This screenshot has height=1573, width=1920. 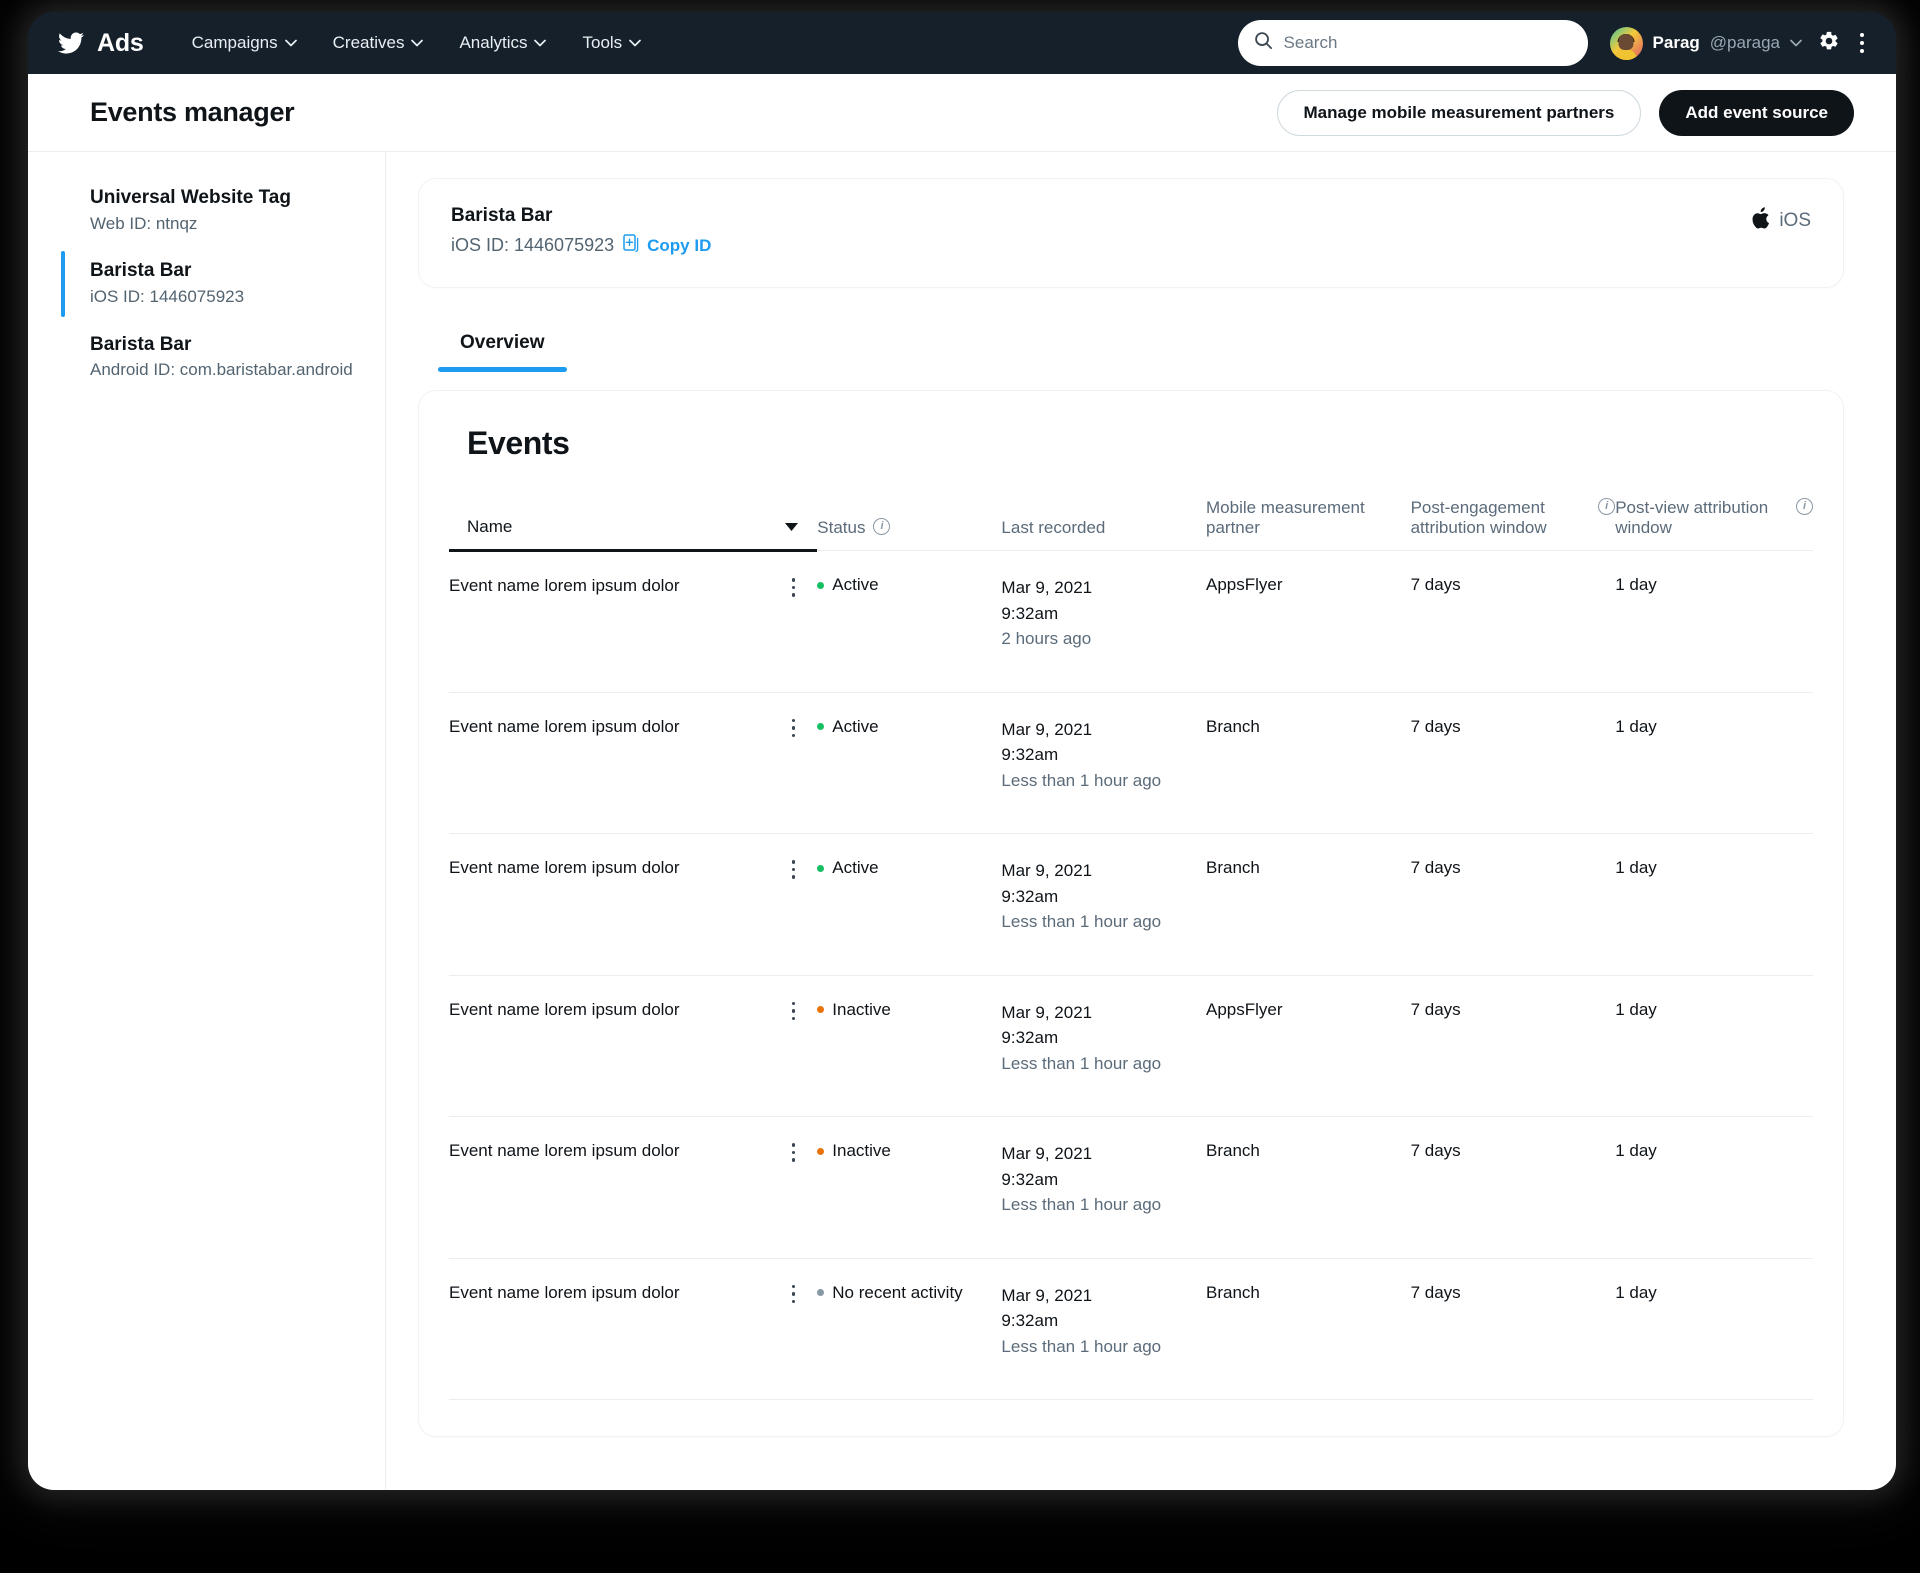 What do you see at coordinates (633, 525) in the screenshot?
I see `column-header-name: Name` at bounding box center [633, 525].